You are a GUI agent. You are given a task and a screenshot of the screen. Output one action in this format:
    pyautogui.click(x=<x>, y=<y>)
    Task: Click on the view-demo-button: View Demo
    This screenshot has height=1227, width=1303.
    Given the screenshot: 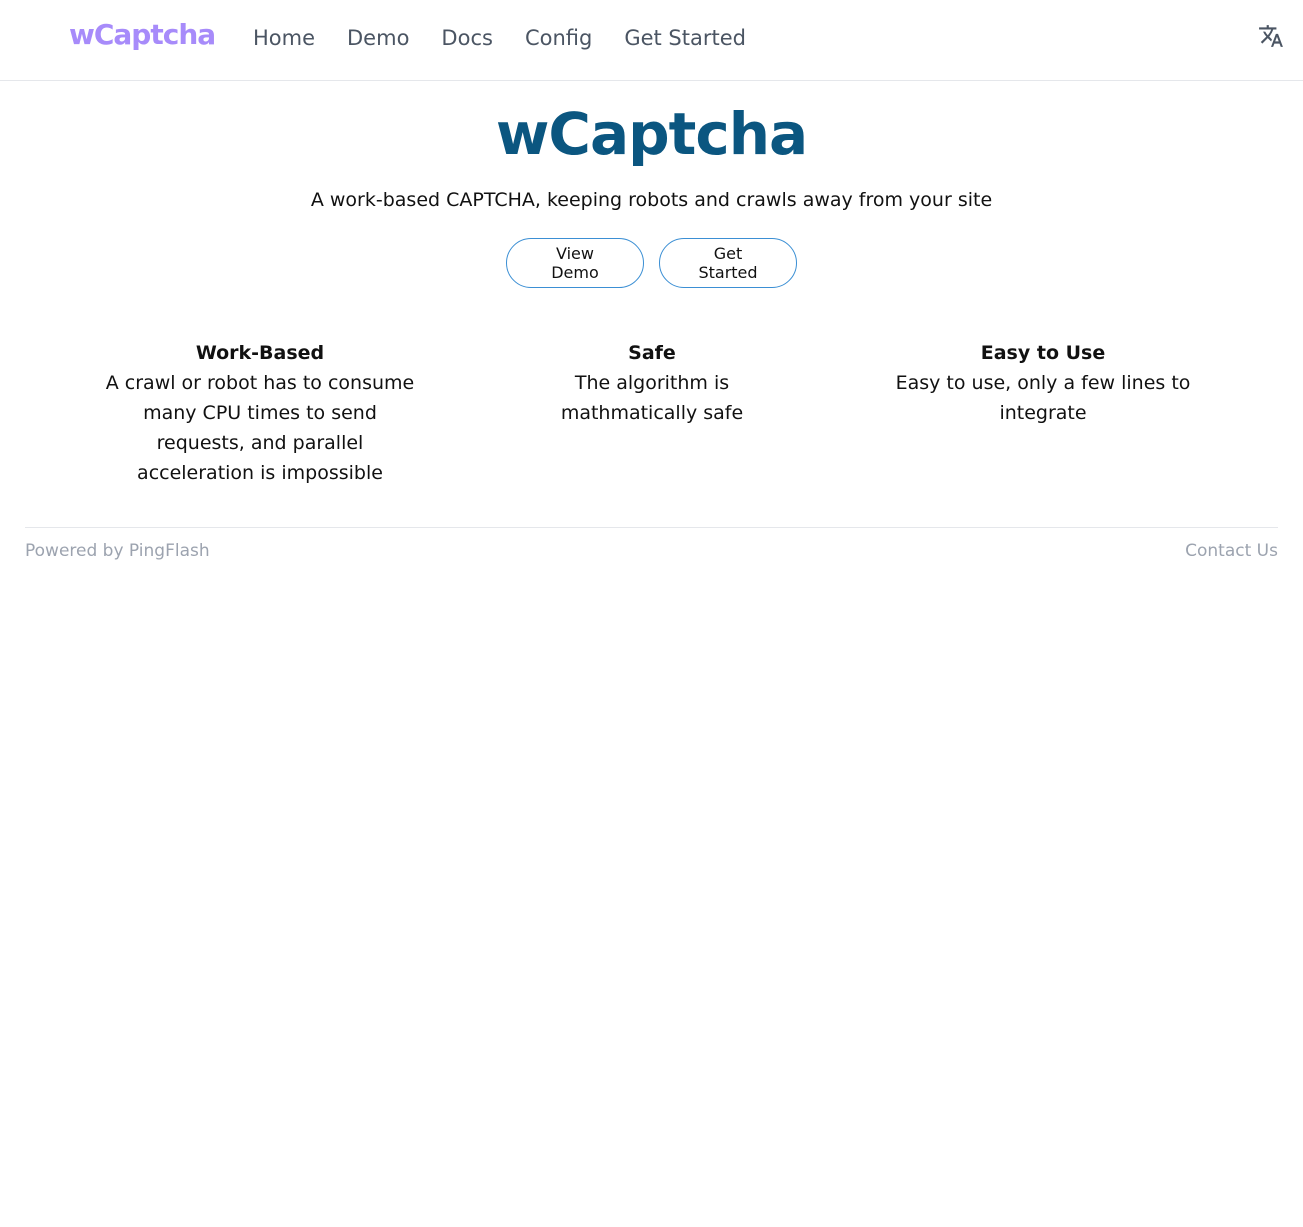 What is the action you would take?
    pyautogui.click(x=575, y=263)
    